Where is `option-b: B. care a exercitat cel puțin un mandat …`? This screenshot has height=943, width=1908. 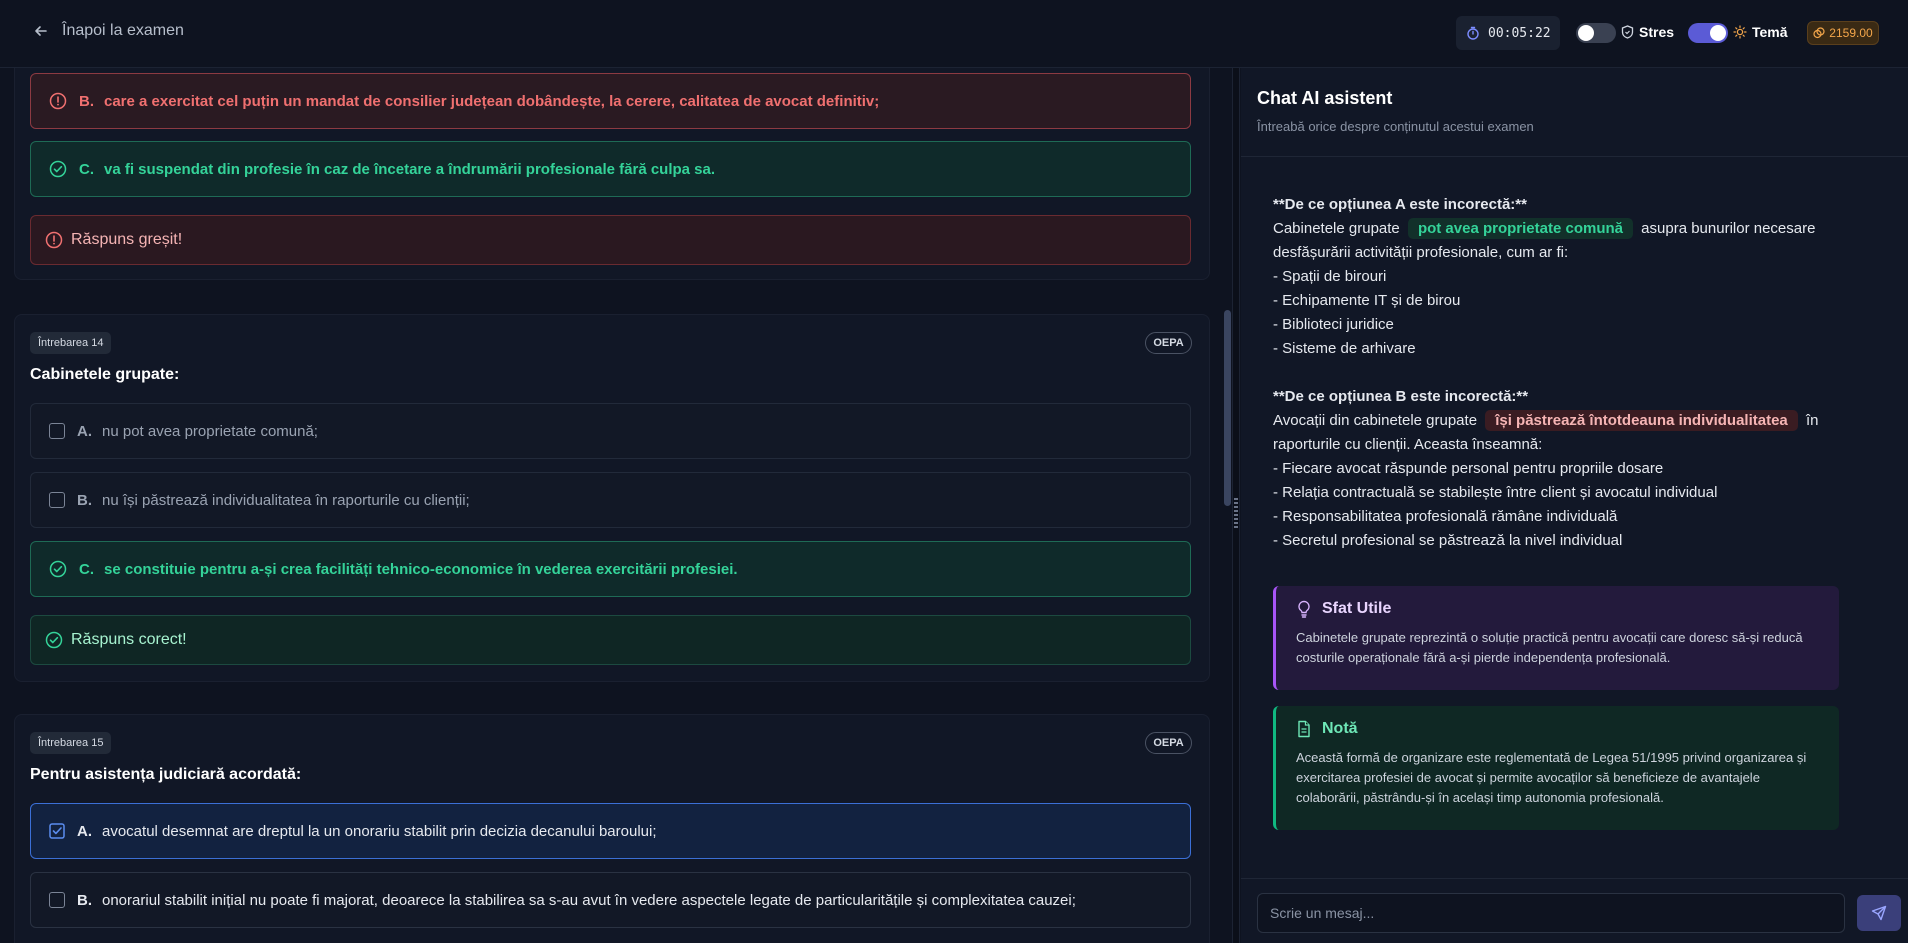 option-b: B. care a exercitat cel puțin un mandat … is located at coordinates (610, 101).